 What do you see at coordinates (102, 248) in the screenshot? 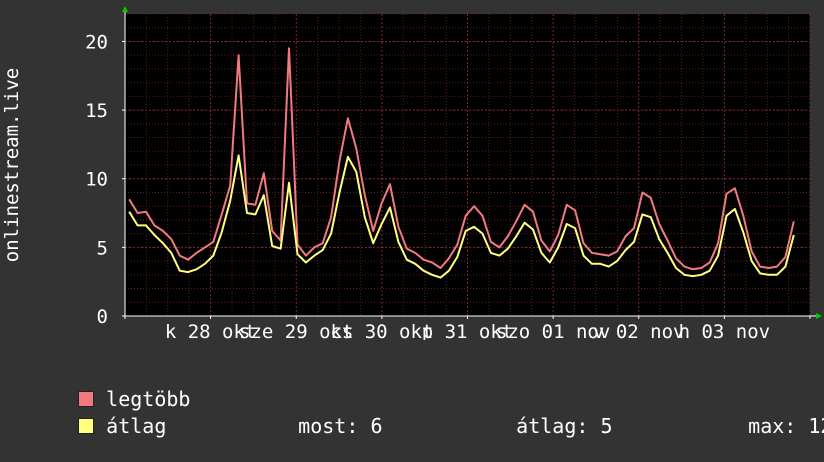
I see `y-tick-label: 5` at bounding box center [102, 248].